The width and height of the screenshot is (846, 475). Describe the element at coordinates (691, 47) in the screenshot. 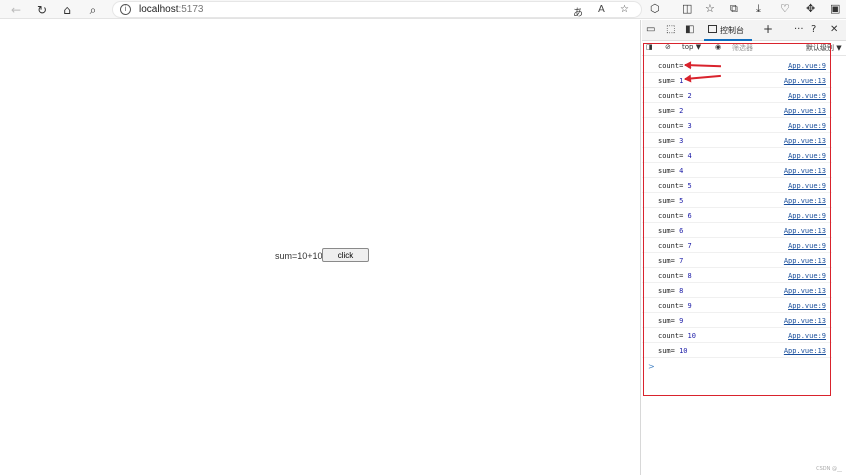

I see `context-select: top ▼` at that location.